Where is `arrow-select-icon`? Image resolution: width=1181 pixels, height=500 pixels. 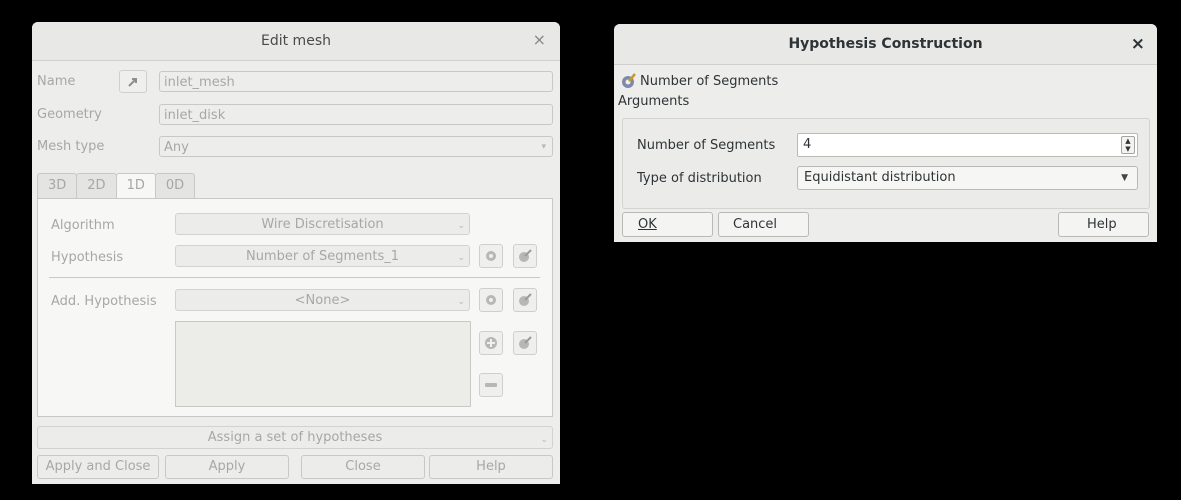
arrow-select-icon is located at coordinates (132, 82).